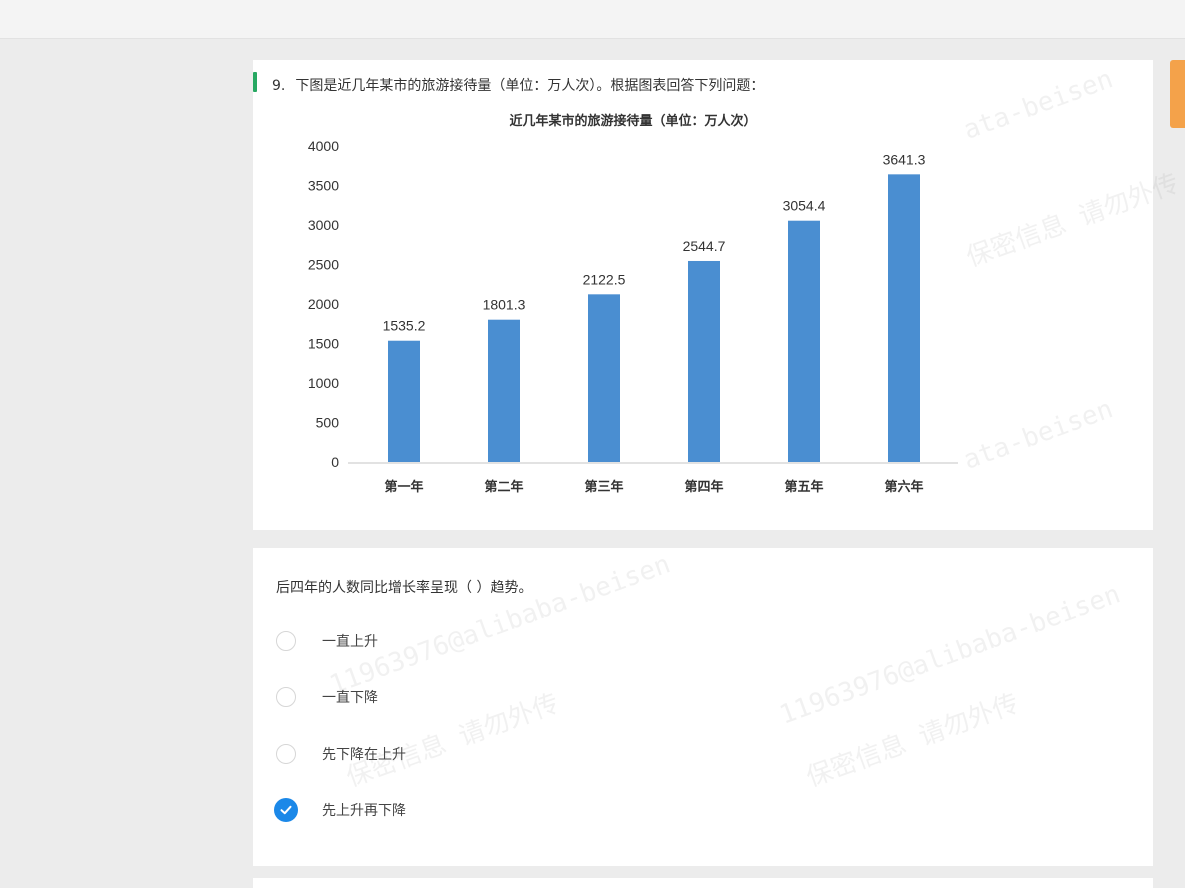  I want to click on y-tick-label: 3500, so click(323, 186).